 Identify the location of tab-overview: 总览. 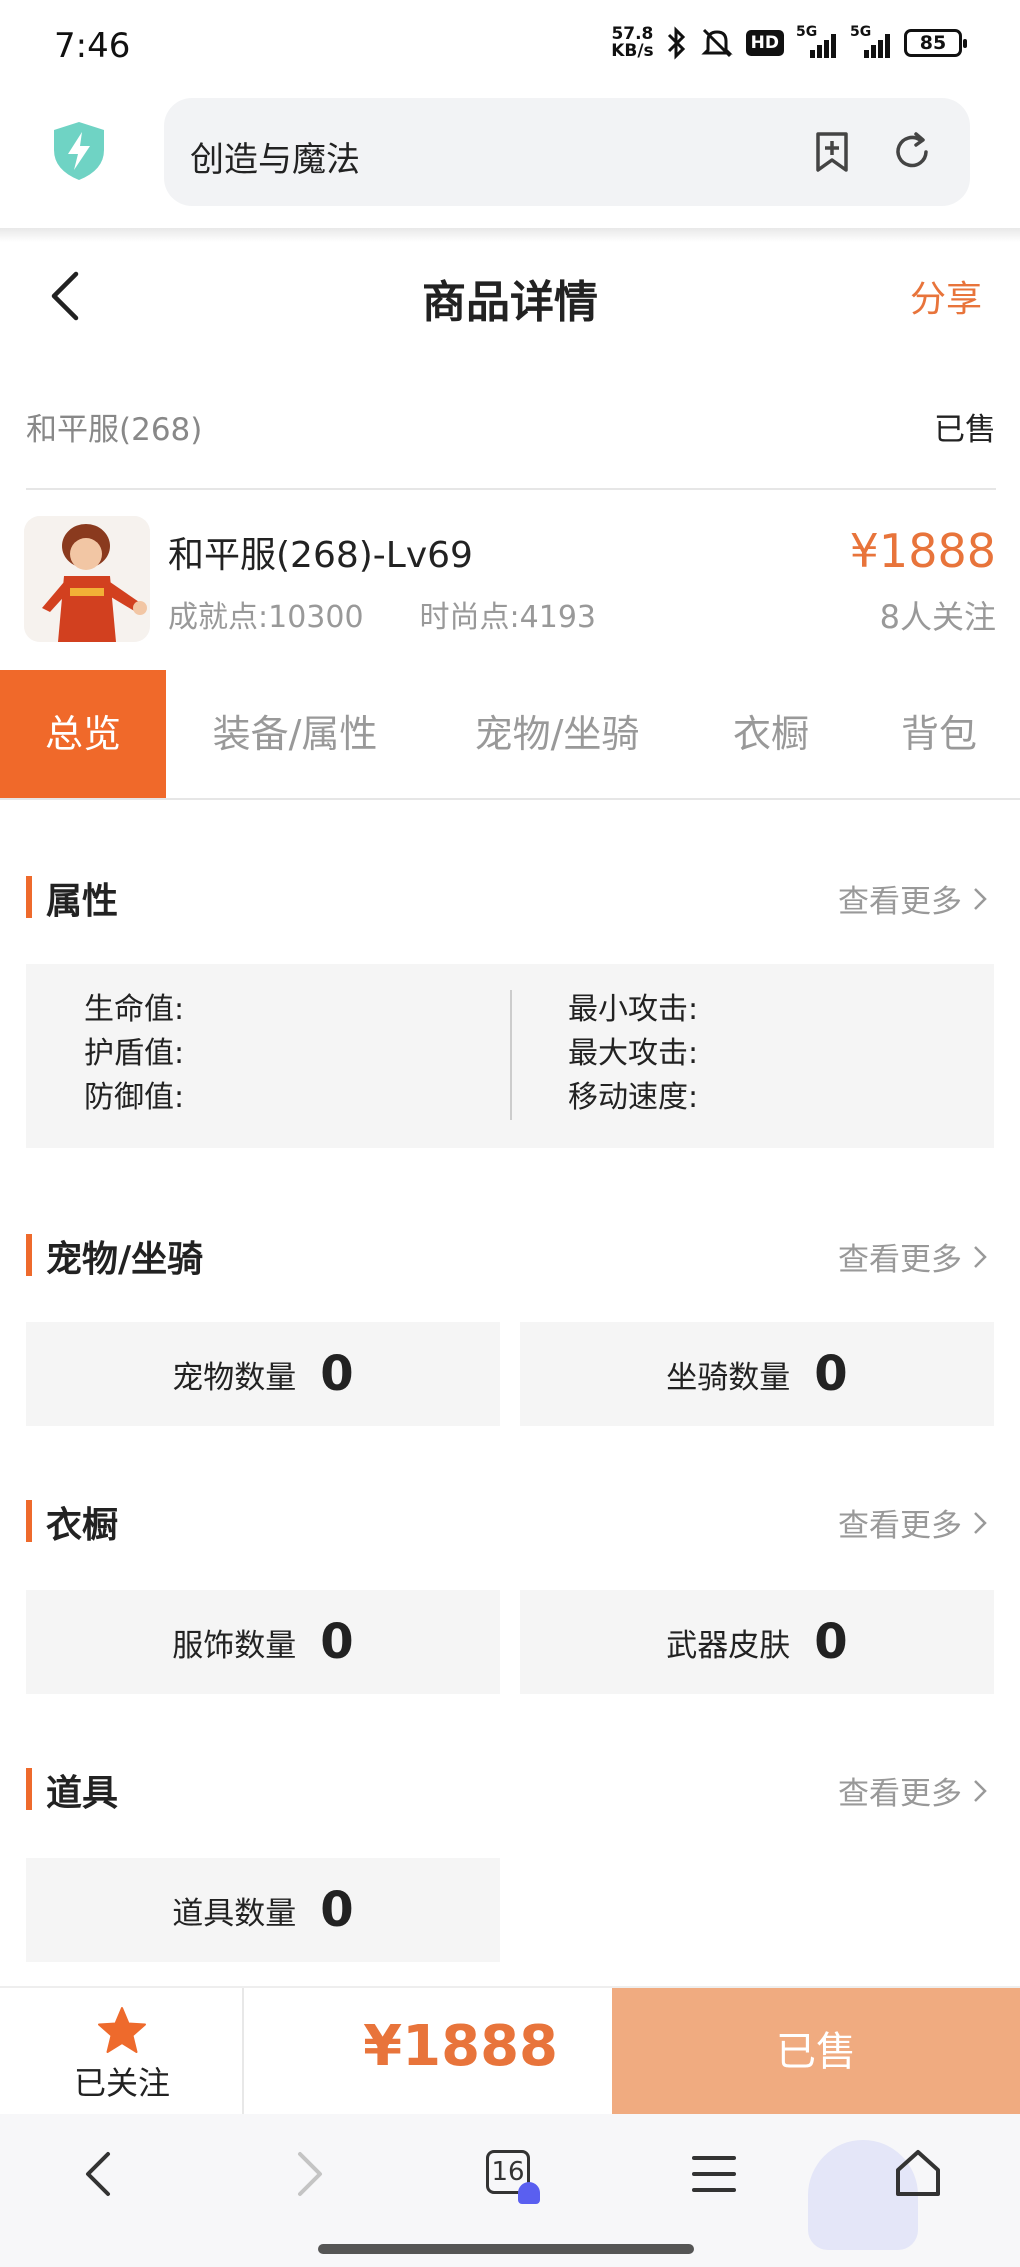
(83, 734).